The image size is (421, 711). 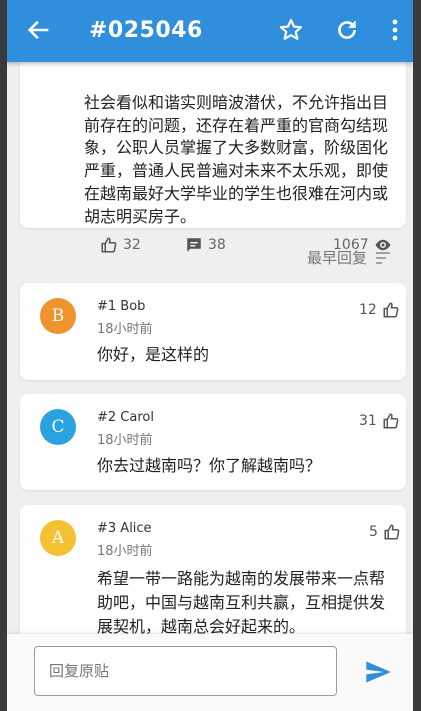 What do you see at coordinates (58, 538) in the screenshot?
I see `avatar: A` at bounding box center [58, 538].